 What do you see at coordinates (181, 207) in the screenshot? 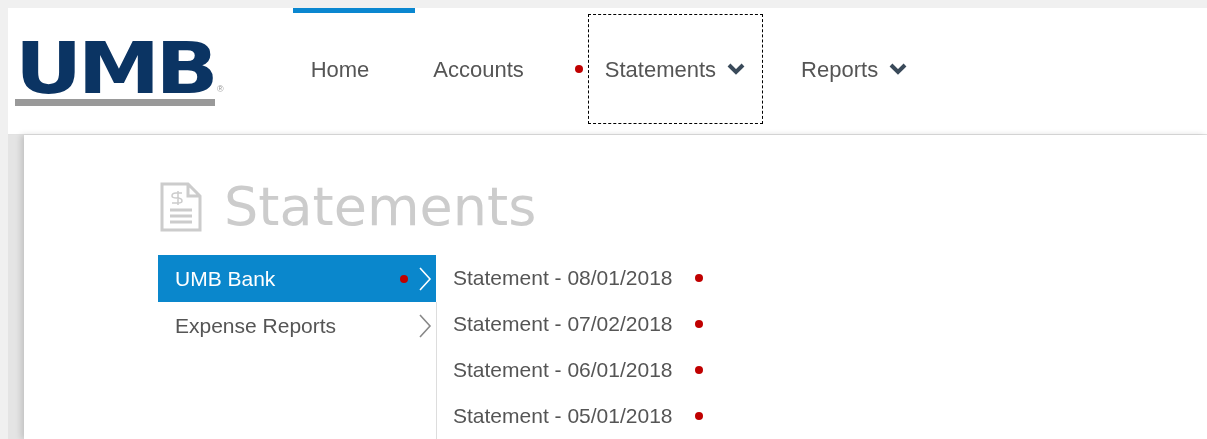
I see `document-dollar-icon` at bounding box center [181, 207].